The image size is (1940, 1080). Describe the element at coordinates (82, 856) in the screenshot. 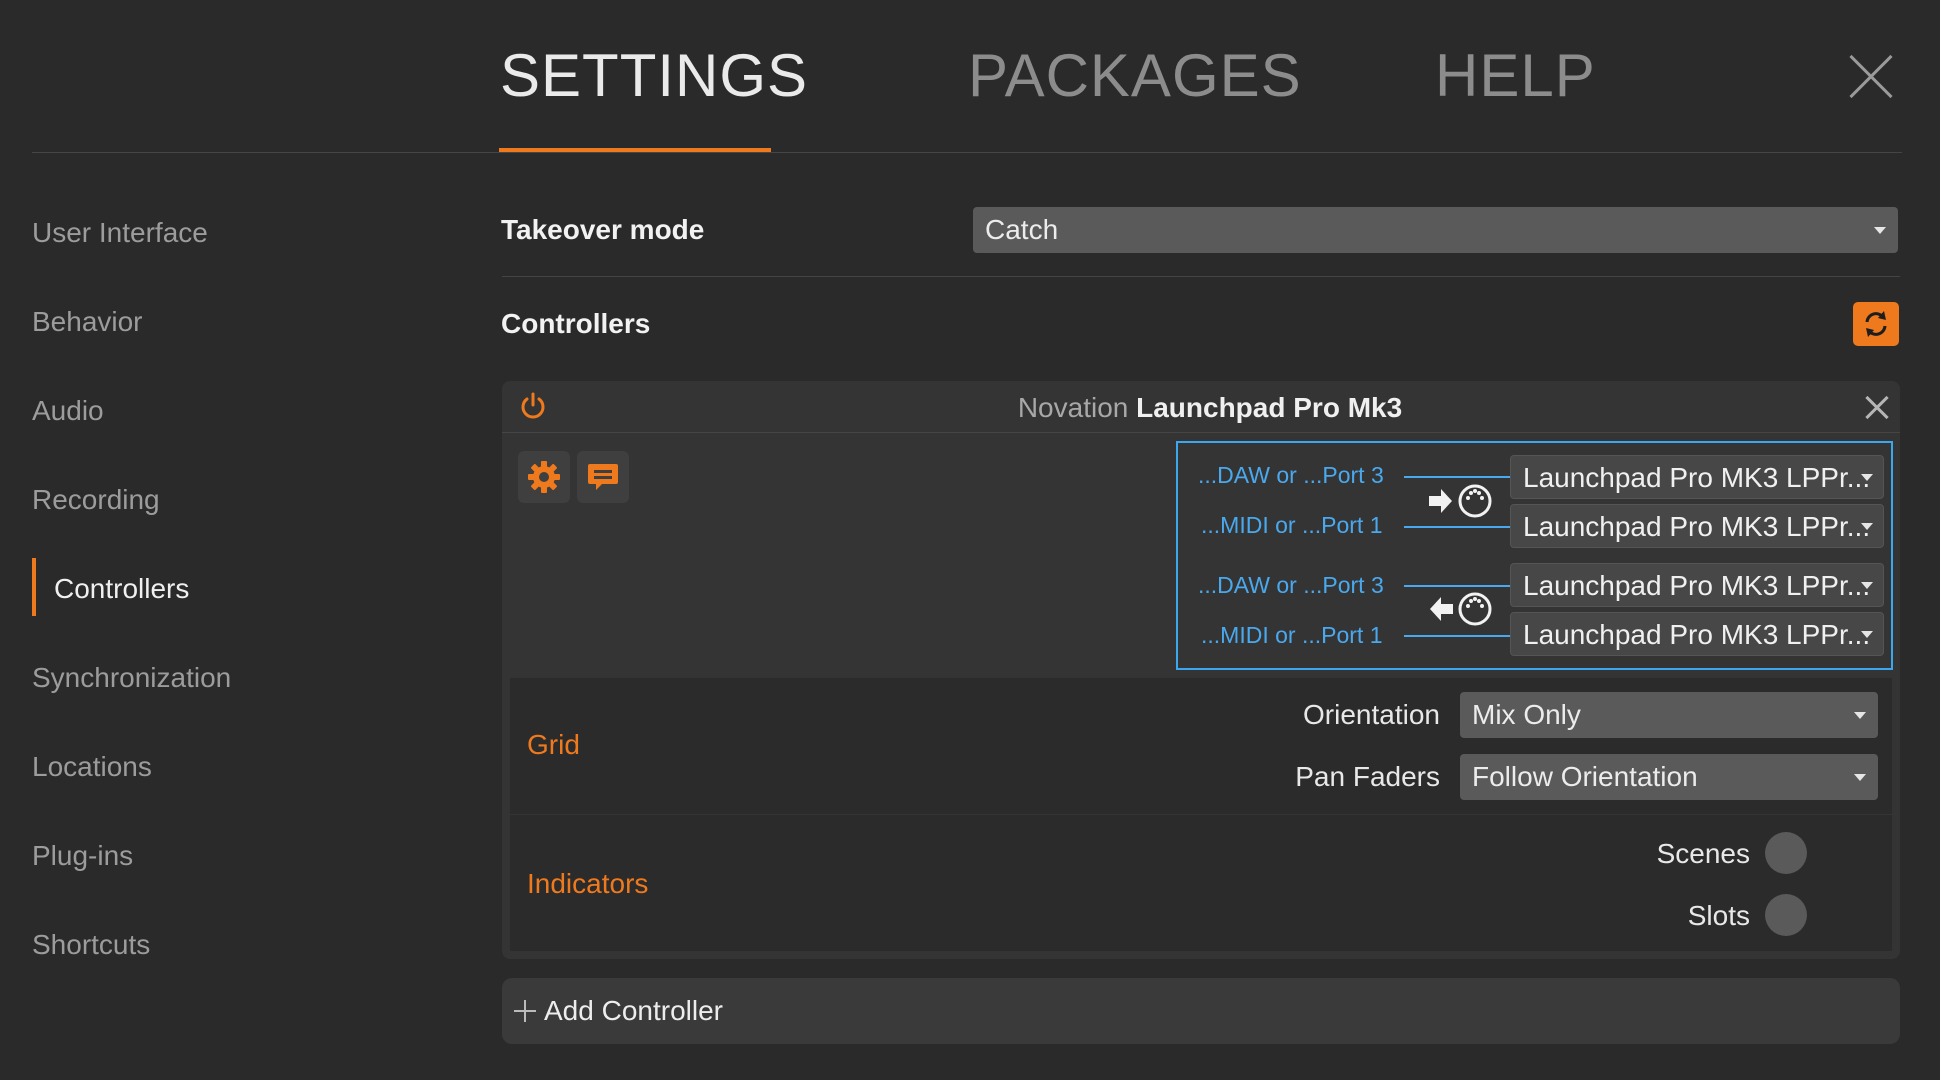

I see `sidebar-item-plug-ins: Plug-ins` at that location.